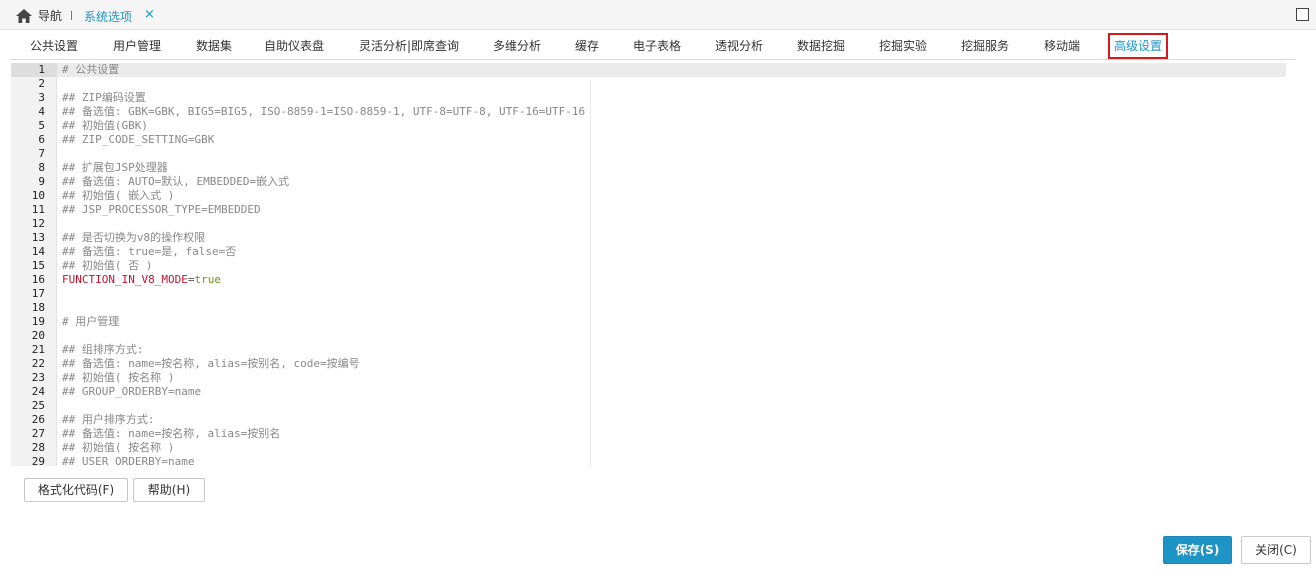  What do you see at coordinates (648, 98) in the screenshot?
I see `code-line: 3 ## ZIP编码设置` at bounding box center [648, 98].